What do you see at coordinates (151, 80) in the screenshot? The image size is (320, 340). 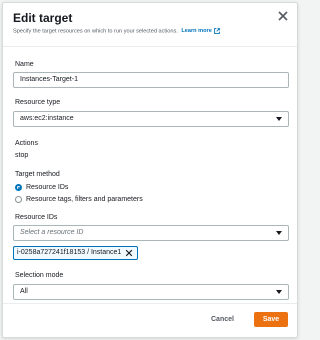 I see `name-input: Instances-Target-1` at bounding box center [151, 80].